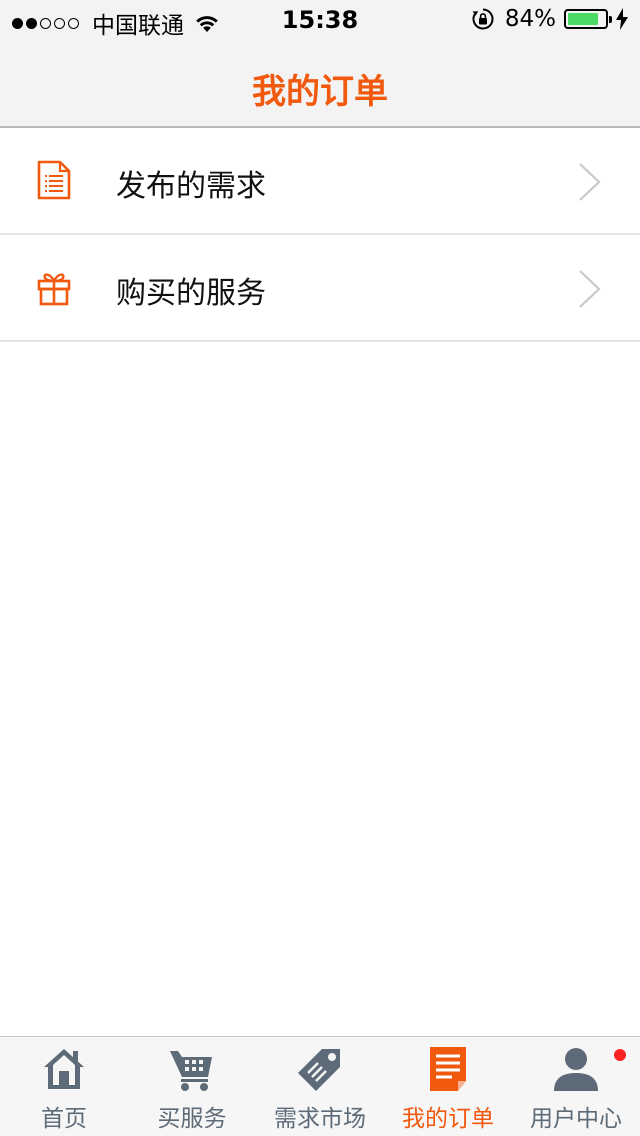  Describe the element at coordinates (448, 1119) in the screenshot. I see `tab-label: 我的订单` at that location.